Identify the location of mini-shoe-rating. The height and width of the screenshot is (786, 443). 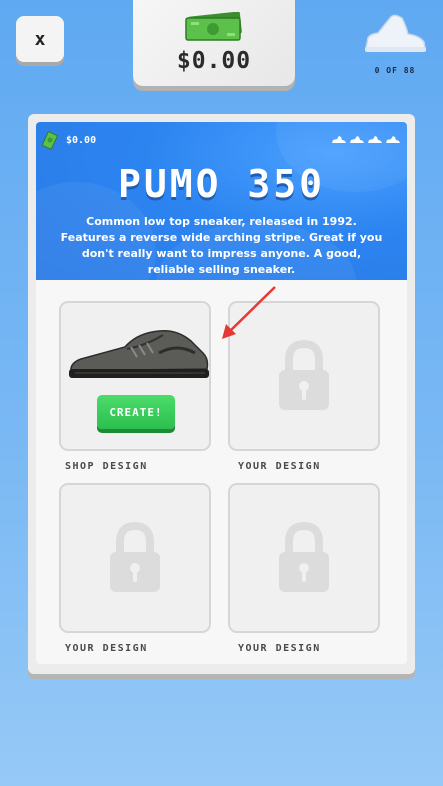
(366, 140).